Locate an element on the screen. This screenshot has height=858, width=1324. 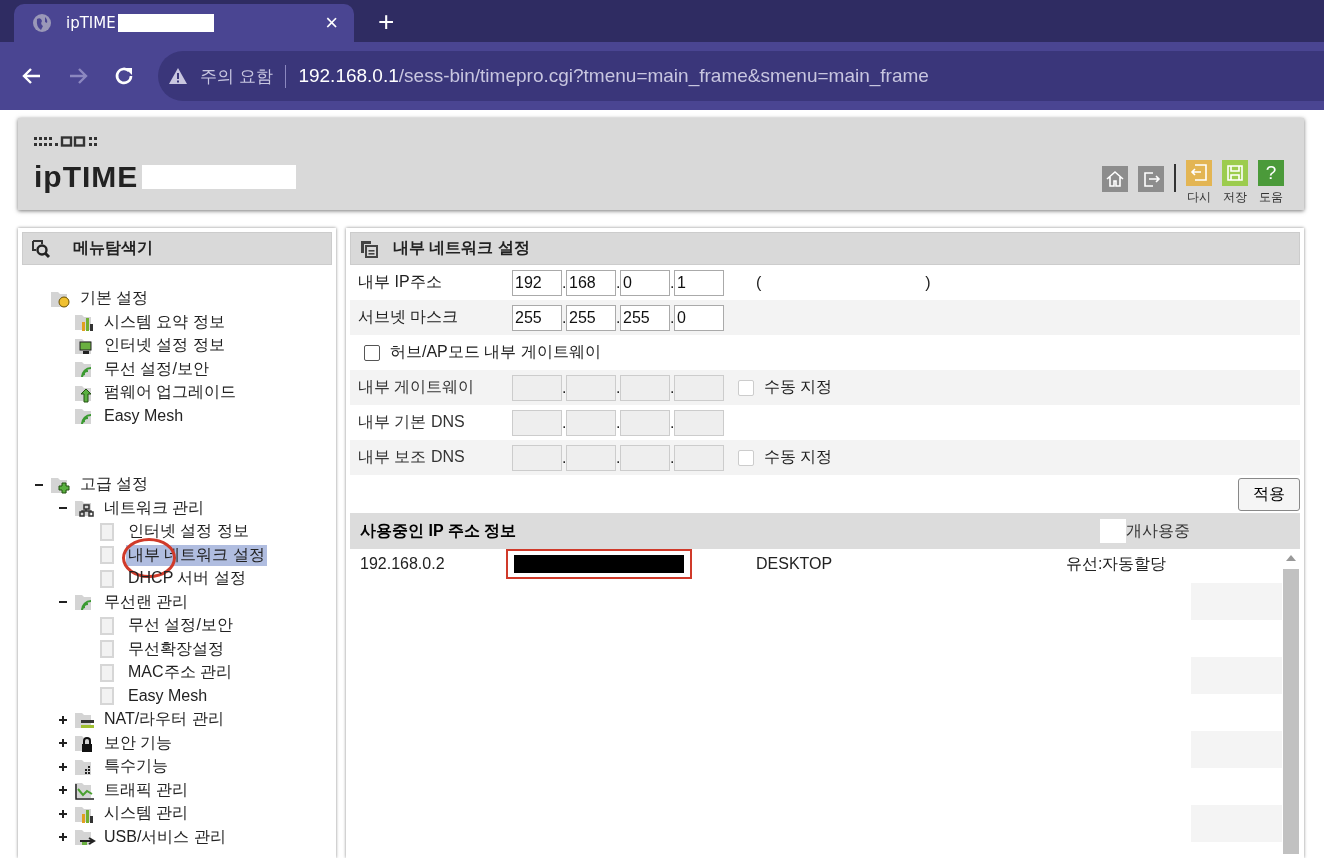
tab-title: ipTIME is located at coordinates (91, 23).